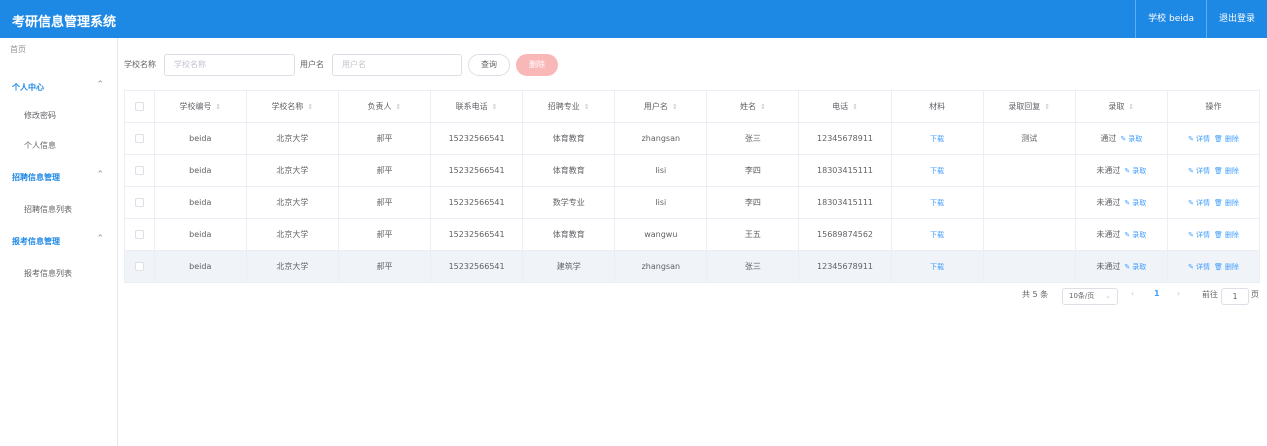 Image resolution: width=1267 pixels, height=446 pixels. I want to click on sidebar-item-change-password: 修改密码, so click(59, 116).